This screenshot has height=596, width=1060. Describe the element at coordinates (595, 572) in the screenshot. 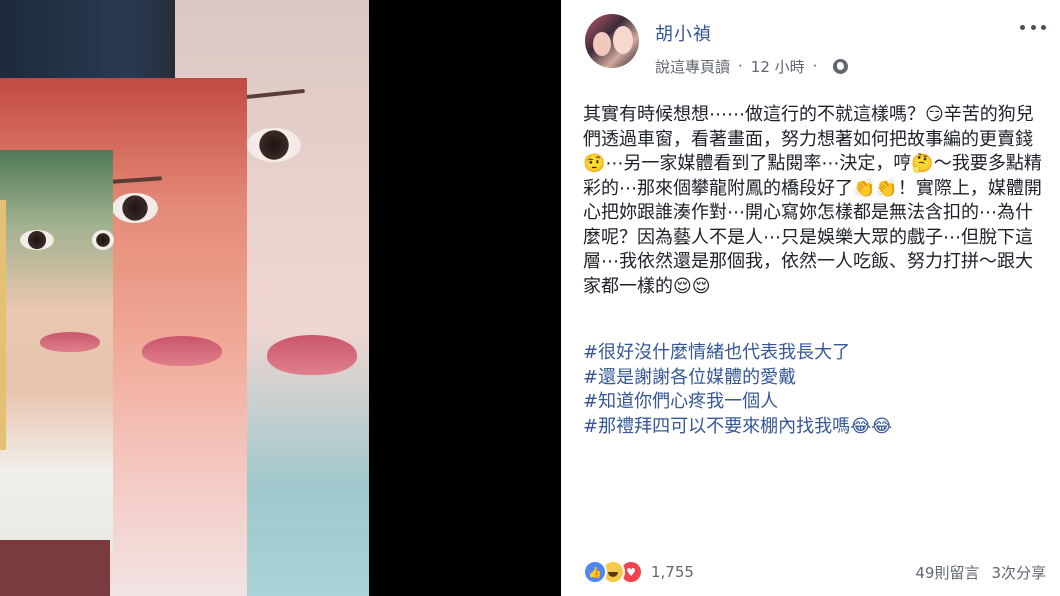

I see `like-icon: 👍` at that location.